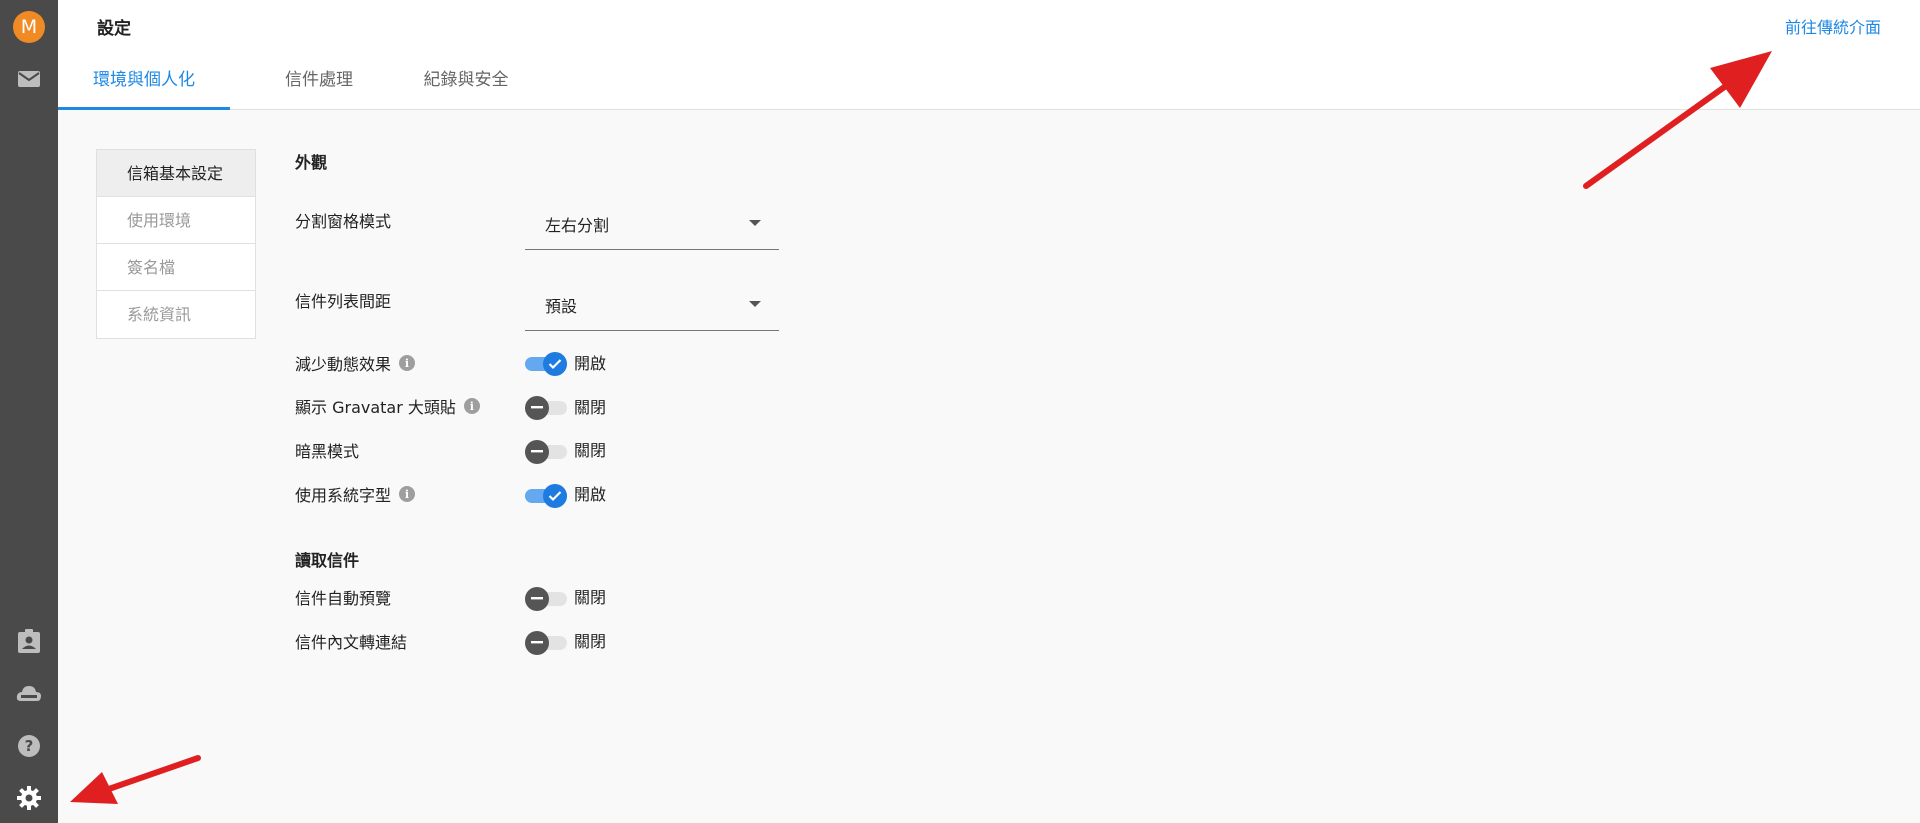 This screenshot has width=1920, height=823. What do you see at coordinates (1833, 26) in the screenshot?
I see `legacy-interface-link: 前往傳統介面` at bounding box center [1833, 26].